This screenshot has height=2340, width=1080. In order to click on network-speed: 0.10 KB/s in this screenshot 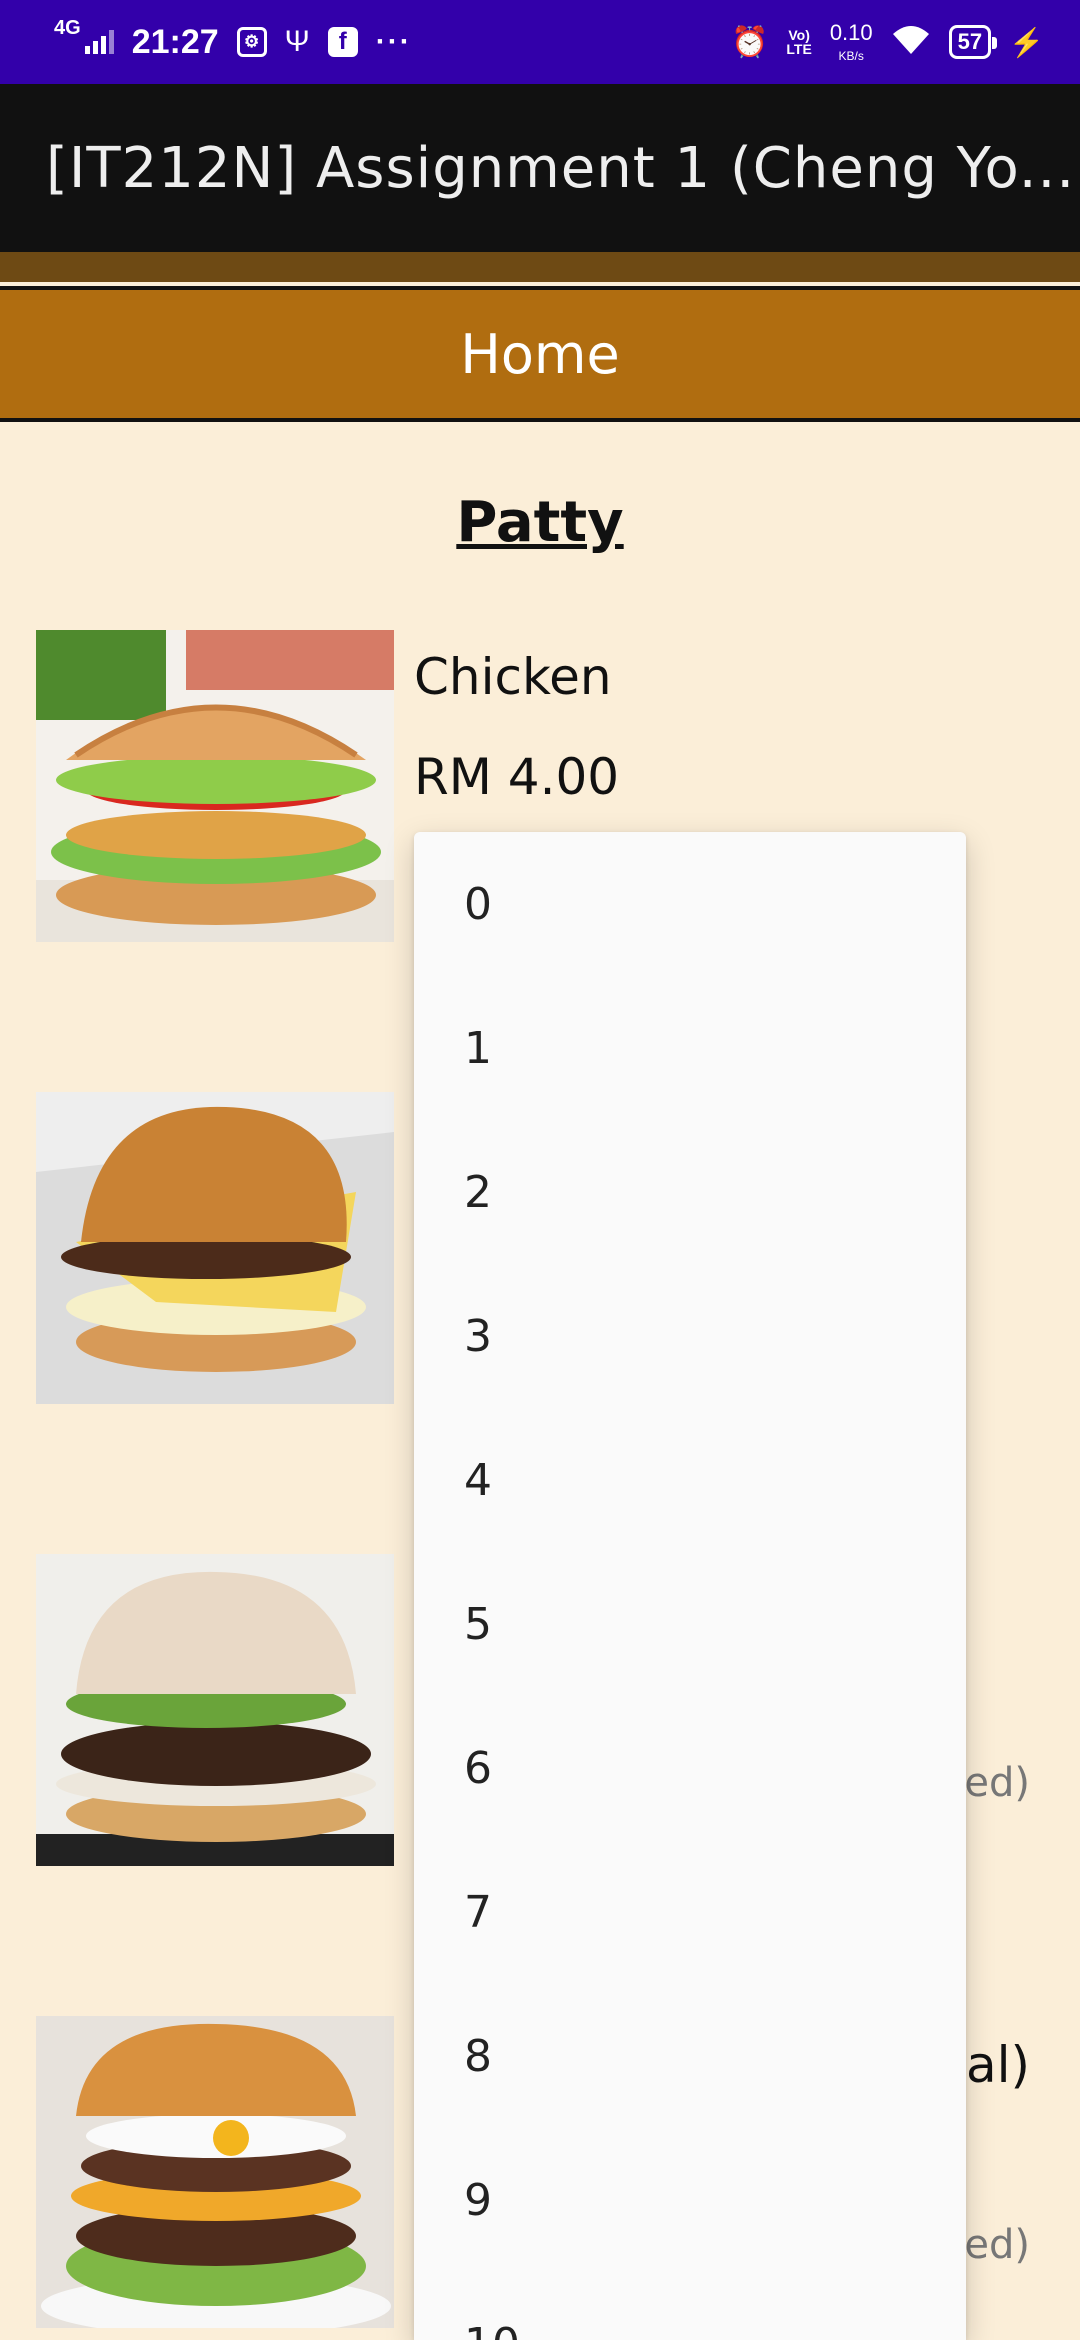, I will do `click(851, 41)`.